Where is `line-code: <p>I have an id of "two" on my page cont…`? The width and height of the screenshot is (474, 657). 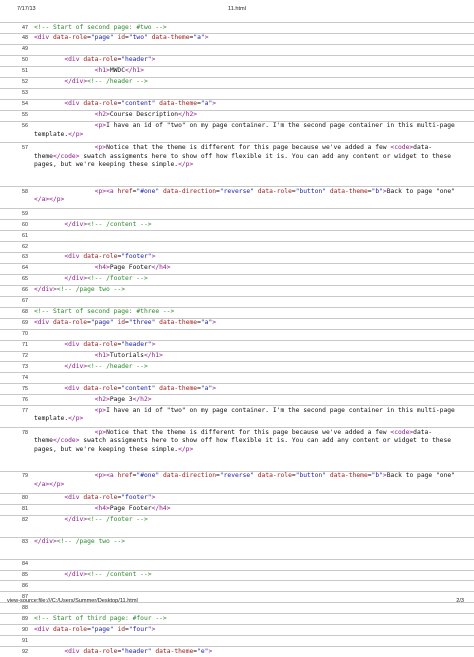 line-code: <p>I have an id of "two" on my page cont… is located at coordinates (246, 130).